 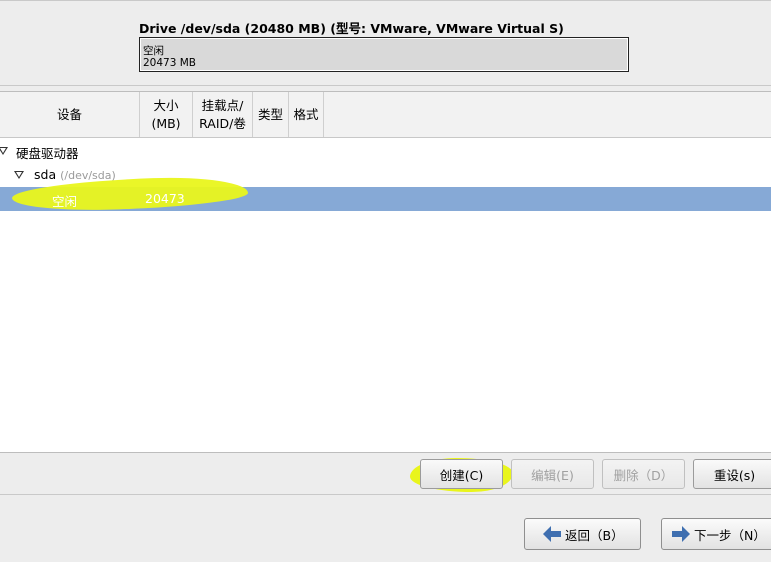 I want to click on column-header-mount-point: 挂载点/ RAID/卷, so click(x=223, y=114).